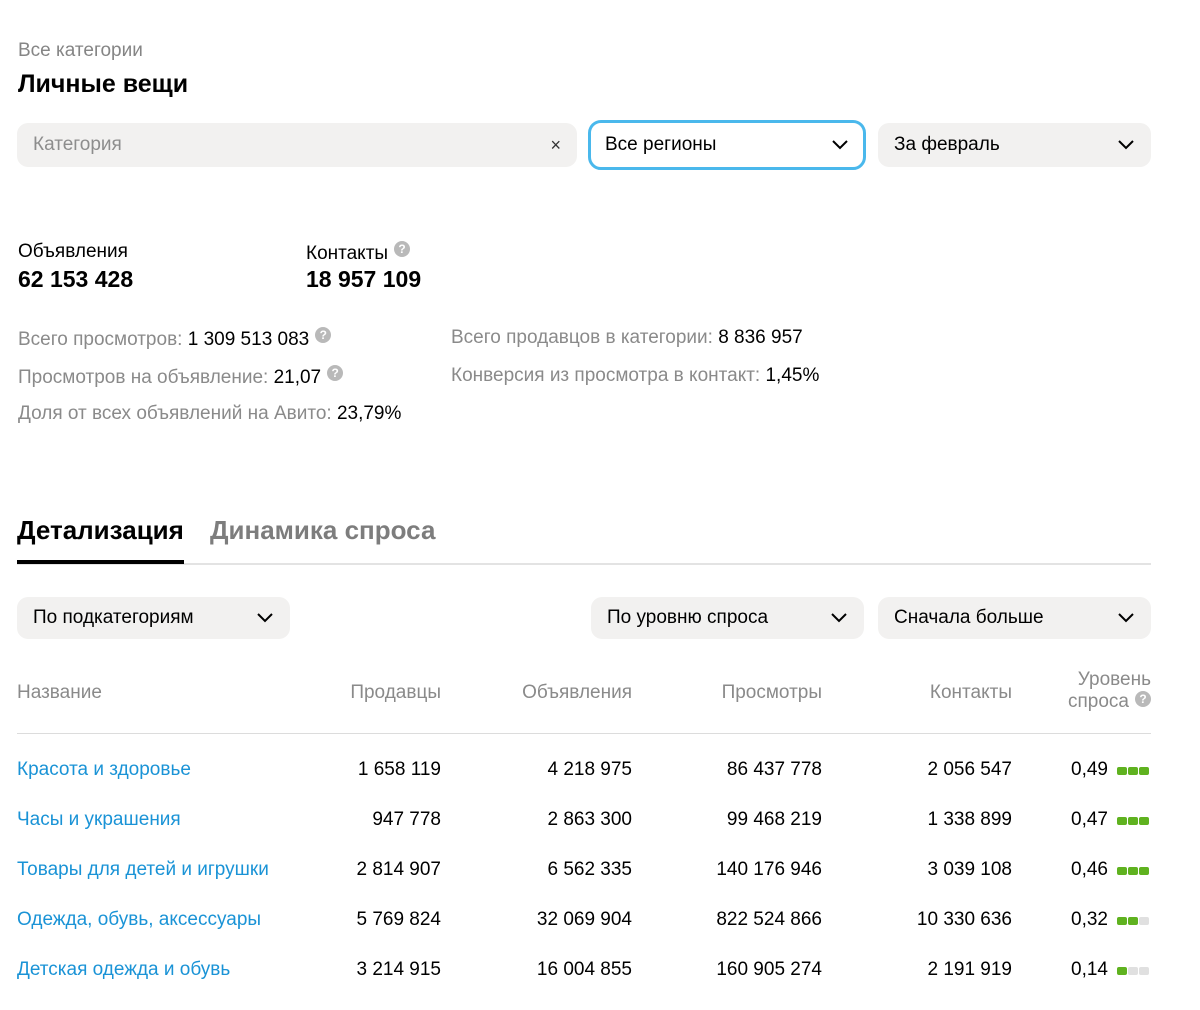  Describe the element at coordinates (103, 84) in the screenshot. I see `page-title: Личные вещи` at that location.